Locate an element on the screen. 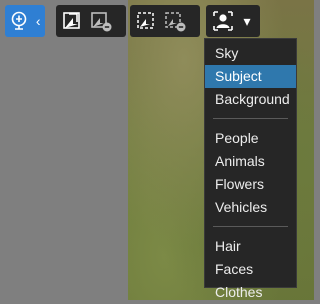 This screenshot has width=320, height=304. mask-tool-group: ‹ is located at coordinates (25, 21).